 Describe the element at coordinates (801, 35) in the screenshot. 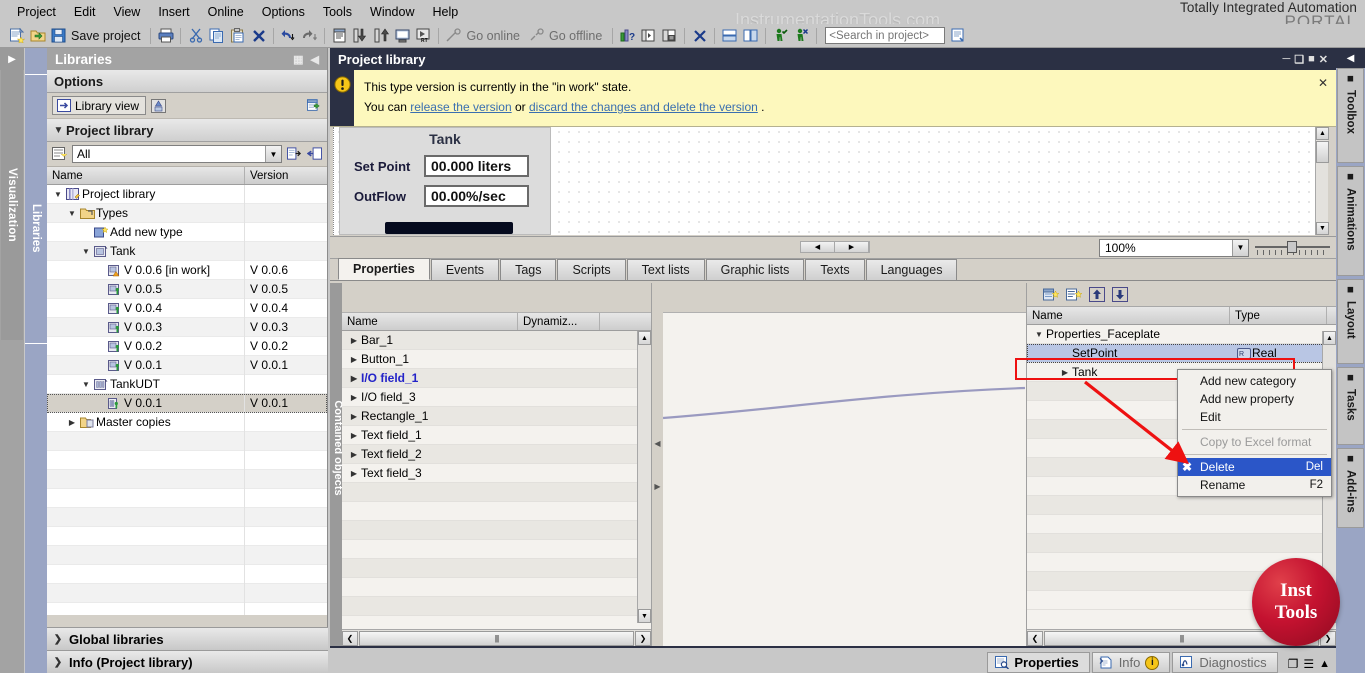

I see `reject-changes-icon` at that location.